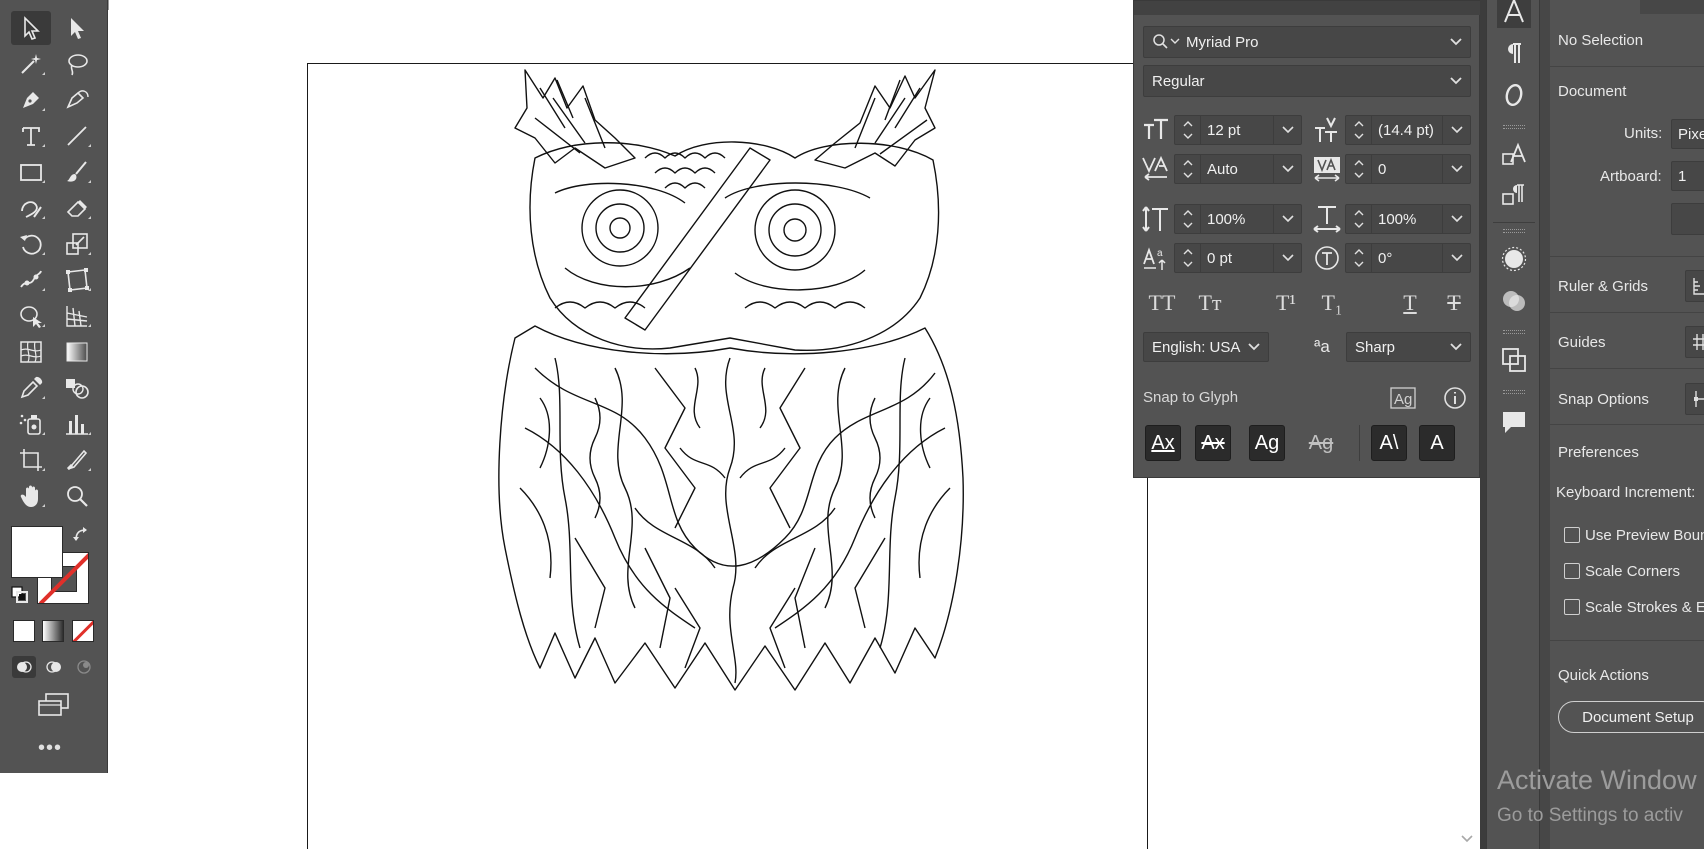 The height and width of the screenshot is (849, 1704). Describe the element at coordinates (31, 172) in the screenshot. I see `rectangle-tool` at that location.